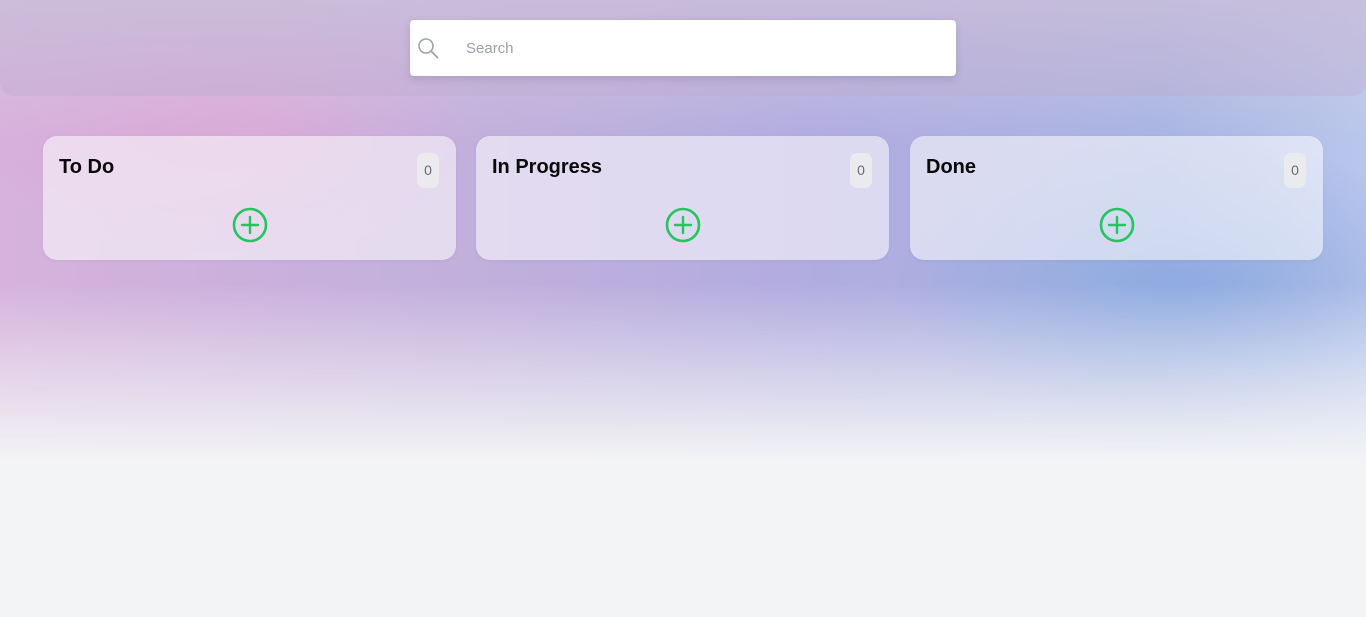 The height and width of the screenshot is (617, 1366). What do you see at coordinates (1116, 198) in the screenshot?
I see `column-done: Done 0` at bounding box center [1116, 198].